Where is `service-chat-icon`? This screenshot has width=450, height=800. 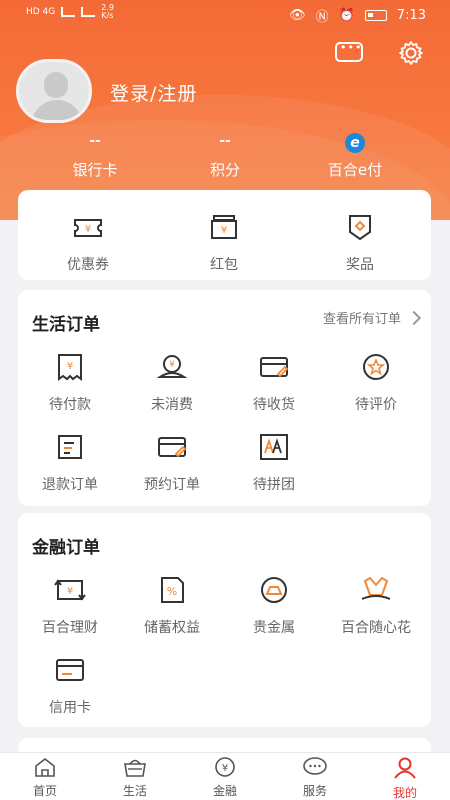
service-chat-icon is located at coordinates (315, 766).